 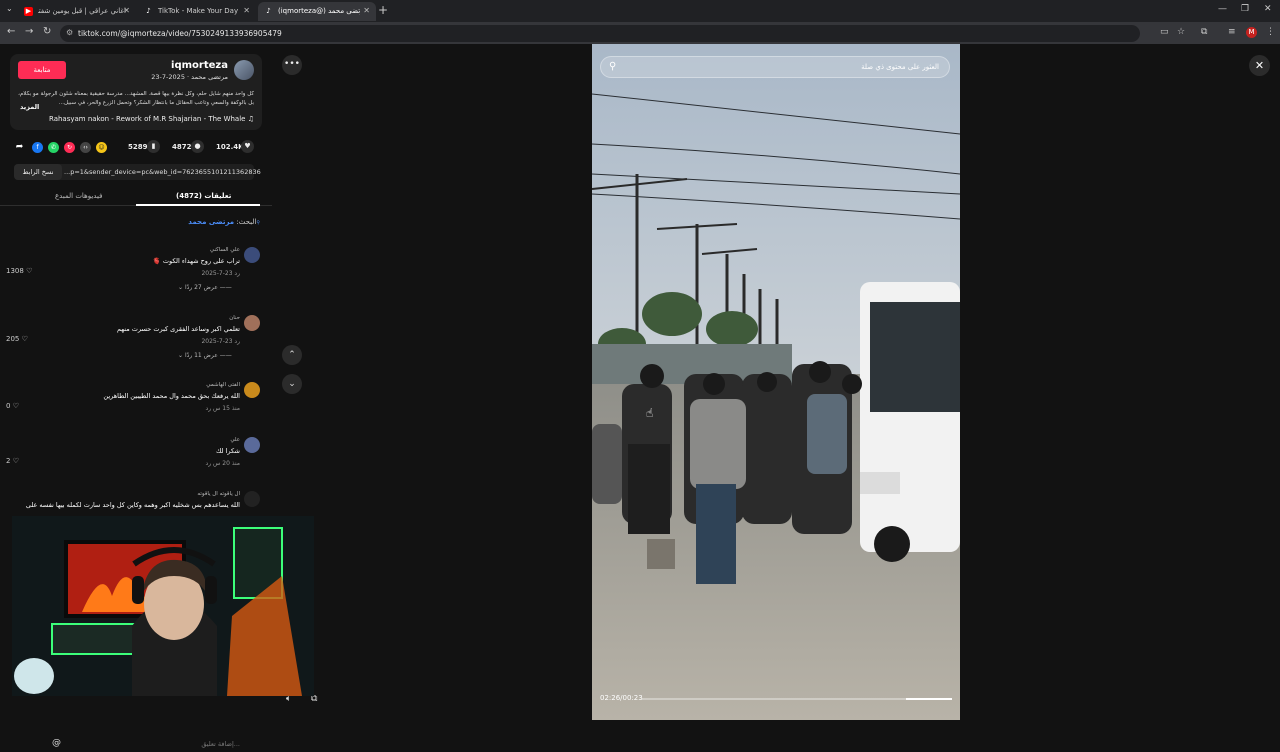 What do you see at coordinates (250, 119) in the screenshot?
I see `music-note-icon: ♫` at bounding box center [250, 119].